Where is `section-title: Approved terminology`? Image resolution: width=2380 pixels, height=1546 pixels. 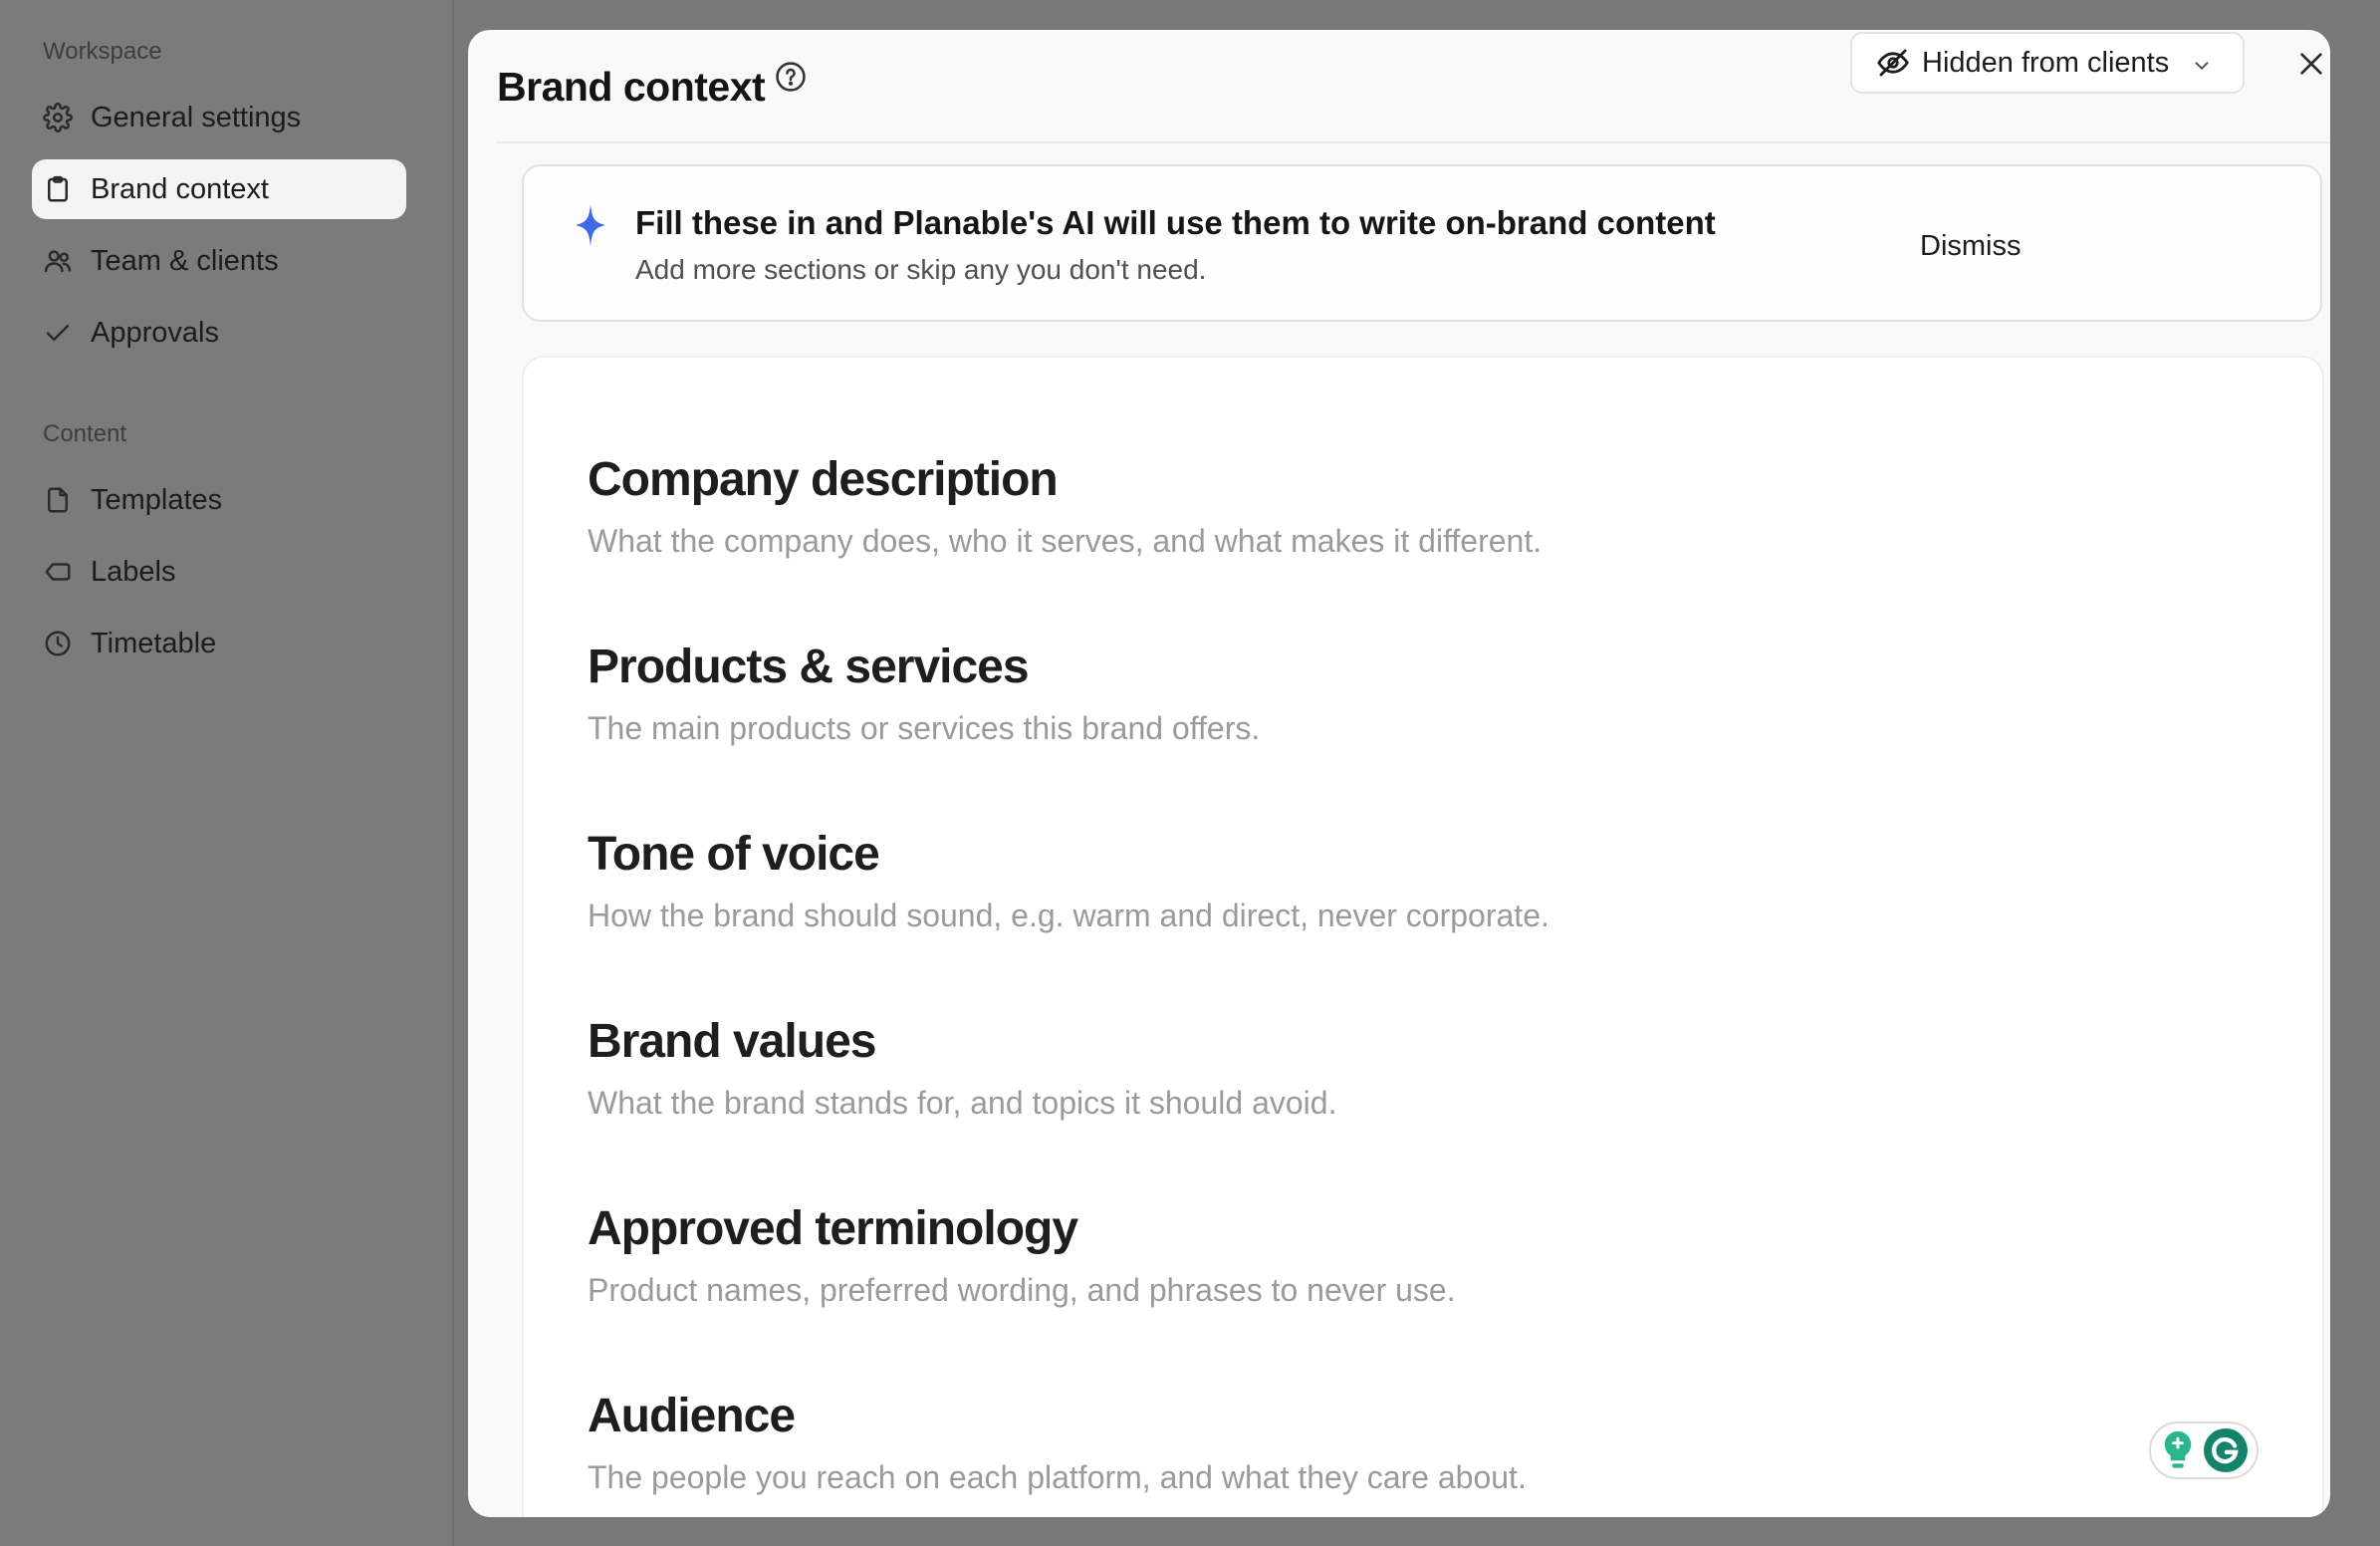
section-title: Approved terminology is located at coordinates (833, 1229).